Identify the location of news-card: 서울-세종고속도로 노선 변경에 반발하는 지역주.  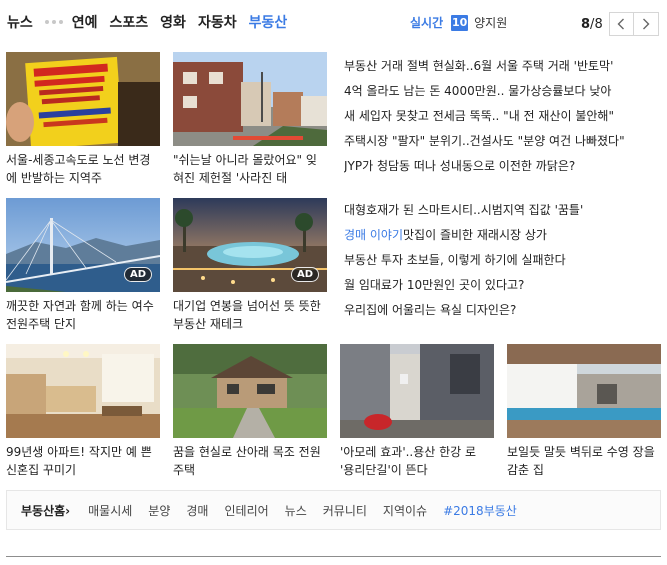
(83, 119).